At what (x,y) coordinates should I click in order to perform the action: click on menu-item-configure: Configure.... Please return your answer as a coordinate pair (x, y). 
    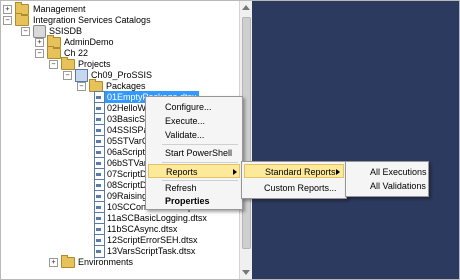
    Looking at the image, I should click on (194, 107).